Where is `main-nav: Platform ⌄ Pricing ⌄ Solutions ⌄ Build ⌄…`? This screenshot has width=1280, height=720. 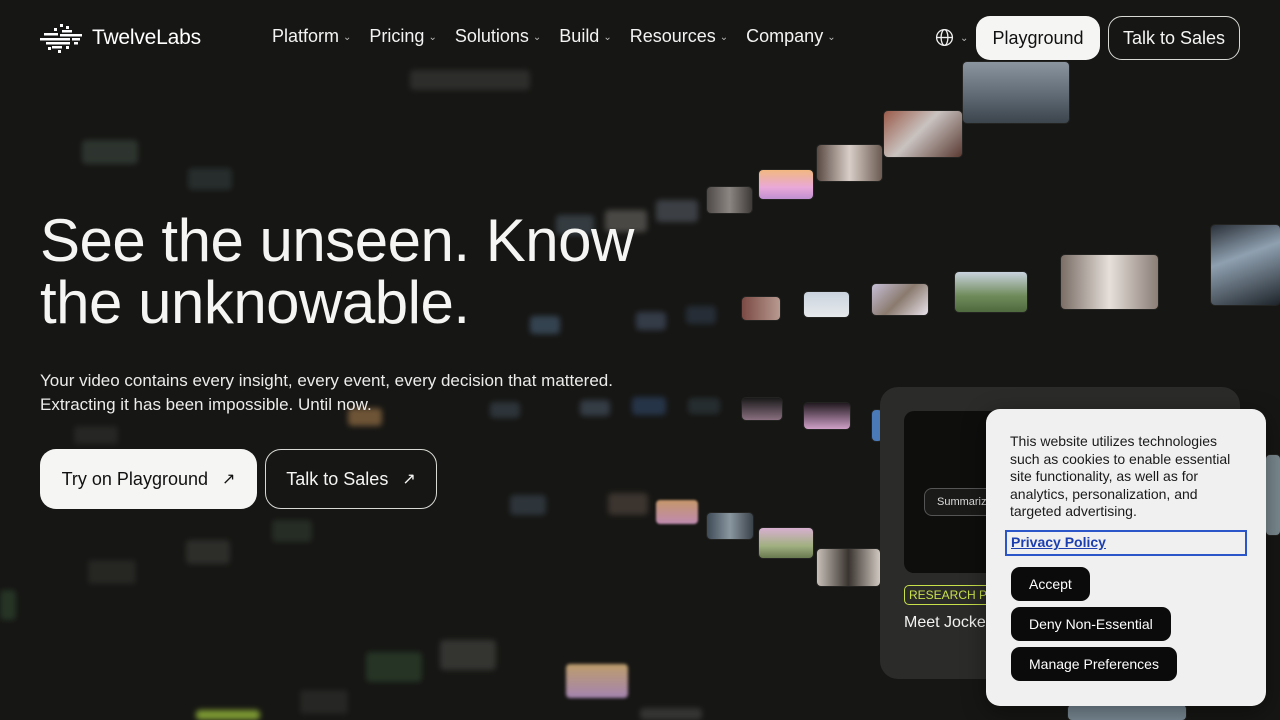 main-nav: Platform ⌄ Pricing ⌄ Solutions ⌄ Build ⌄… is located at coordinates (563, 36).